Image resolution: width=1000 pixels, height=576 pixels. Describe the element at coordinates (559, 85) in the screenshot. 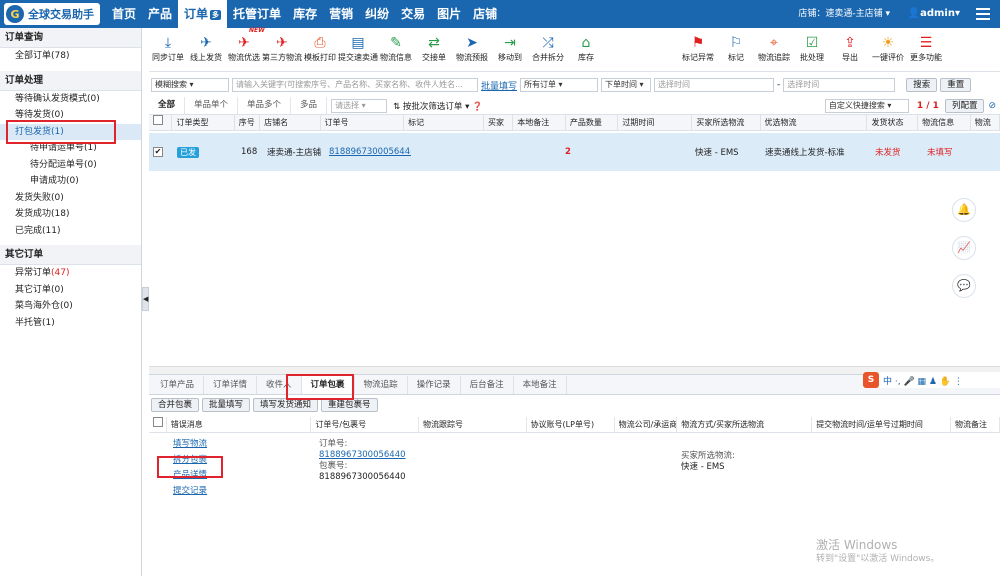

I see `order-type-select: 所有订单 ▾` at that location.